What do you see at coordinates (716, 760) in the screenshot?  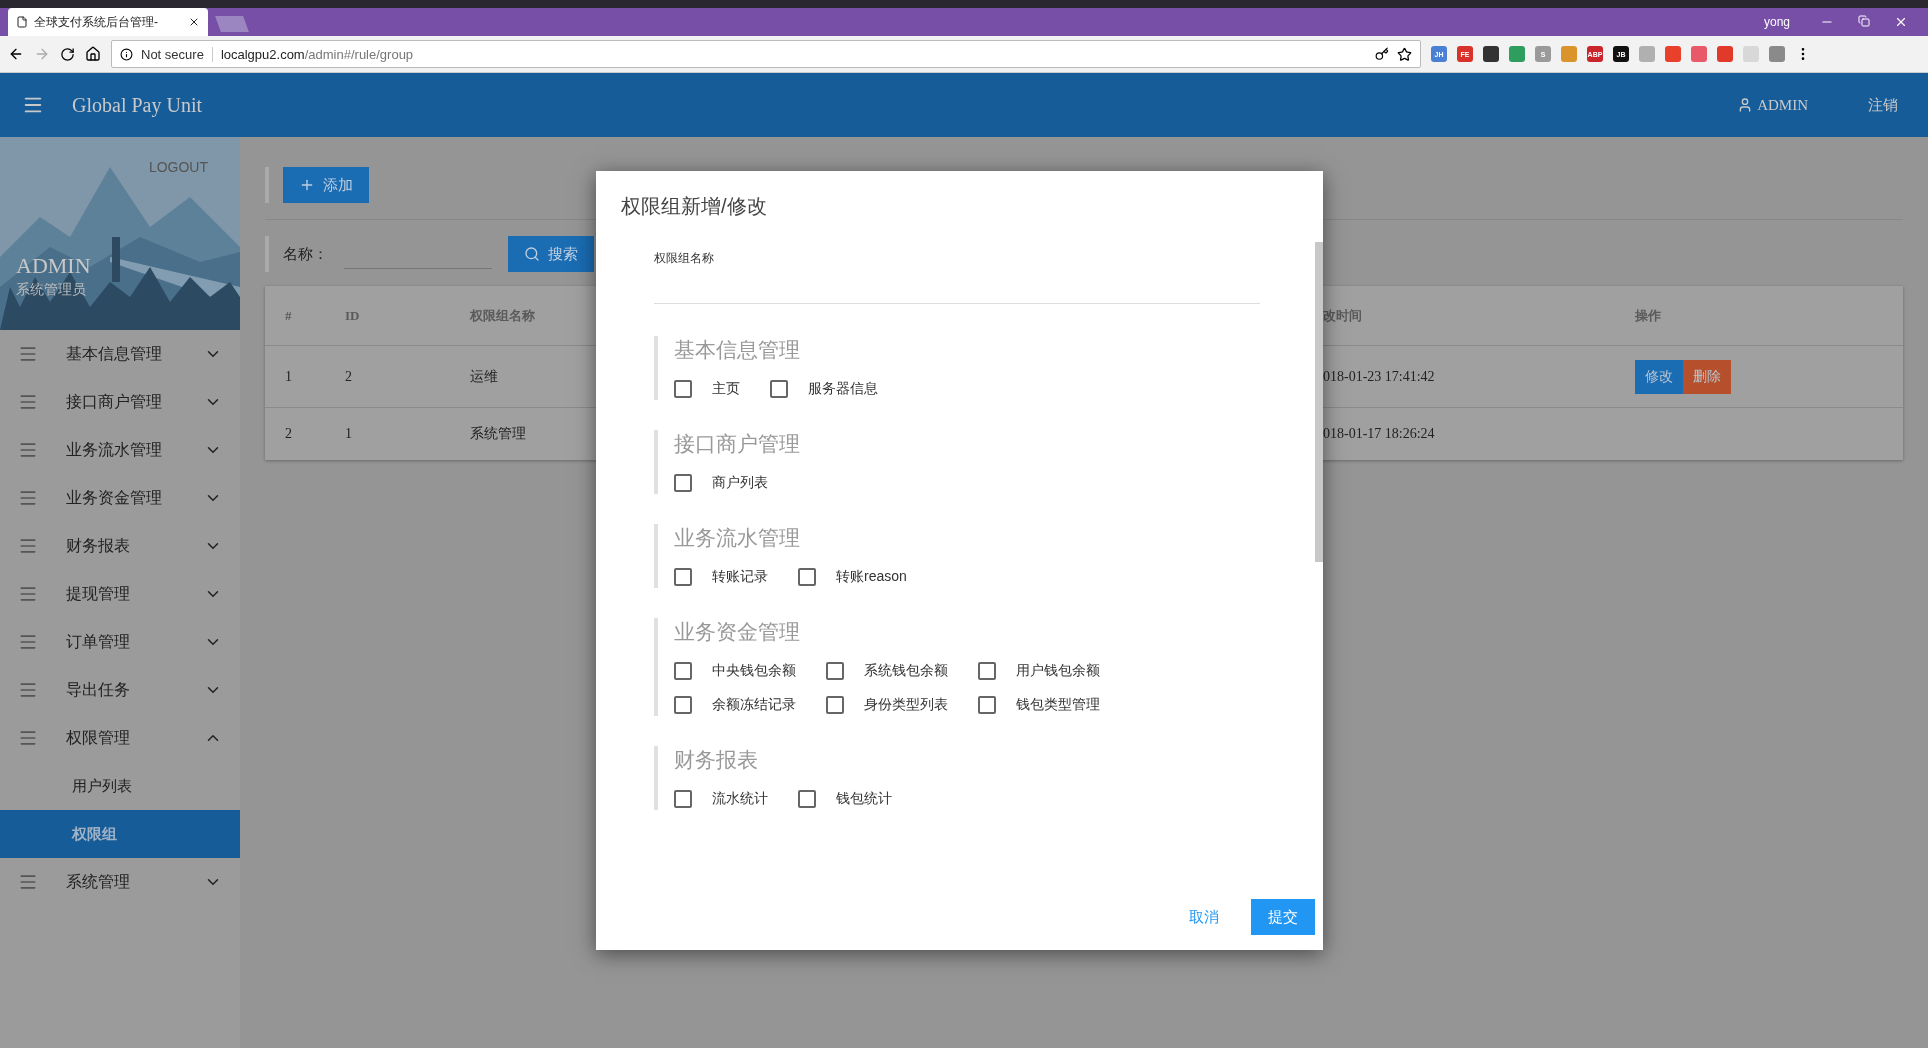 I see `group-title: 财务报表` at bounding box center [716, 760].